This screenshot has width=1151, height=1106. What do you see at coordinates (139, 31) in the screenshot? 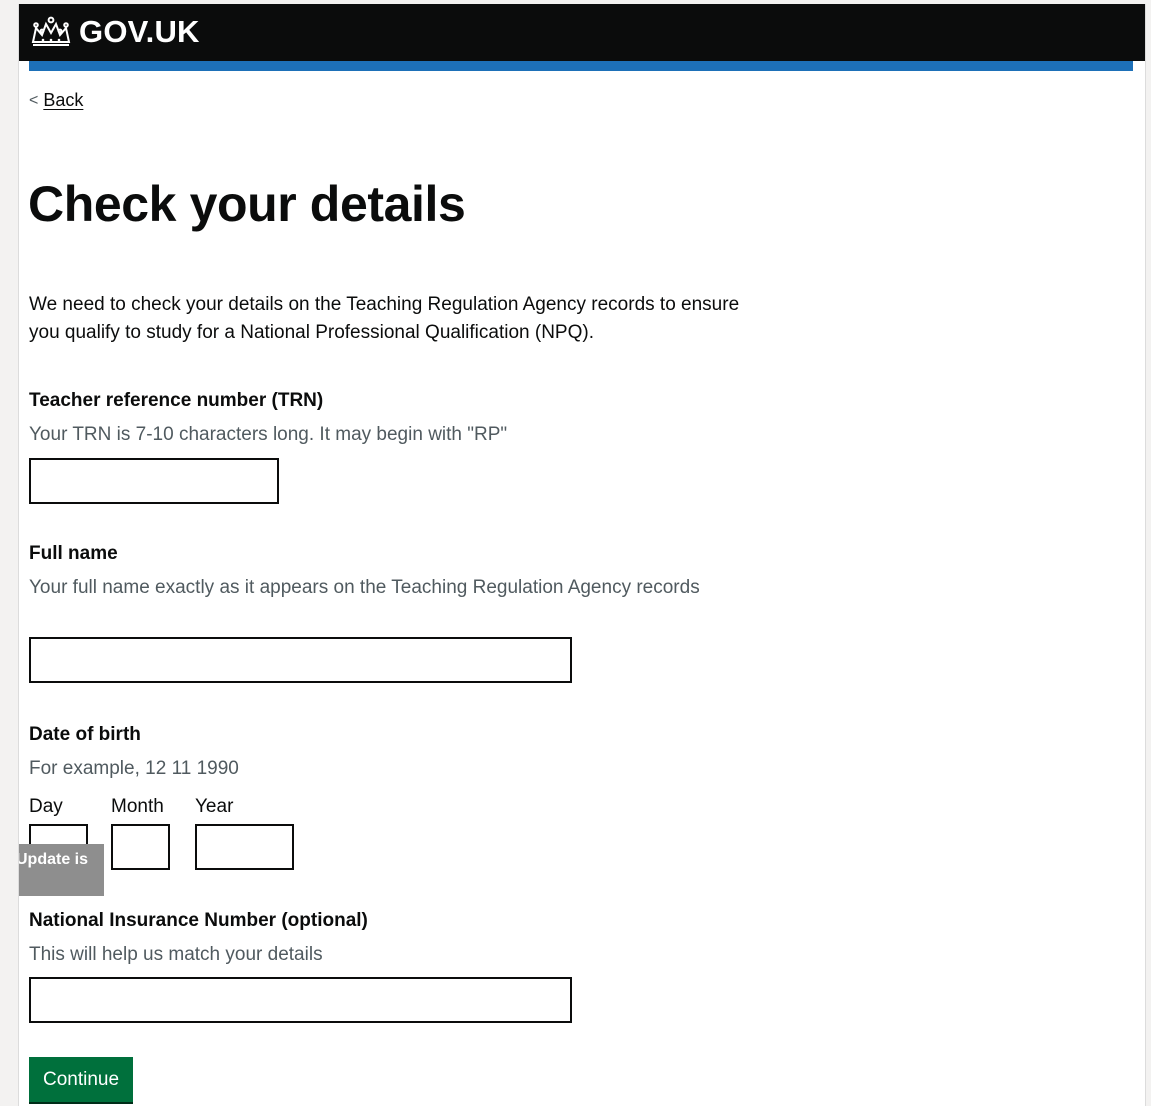
I see `logo-text: GOV.UK` at bounding box center [139, 31].